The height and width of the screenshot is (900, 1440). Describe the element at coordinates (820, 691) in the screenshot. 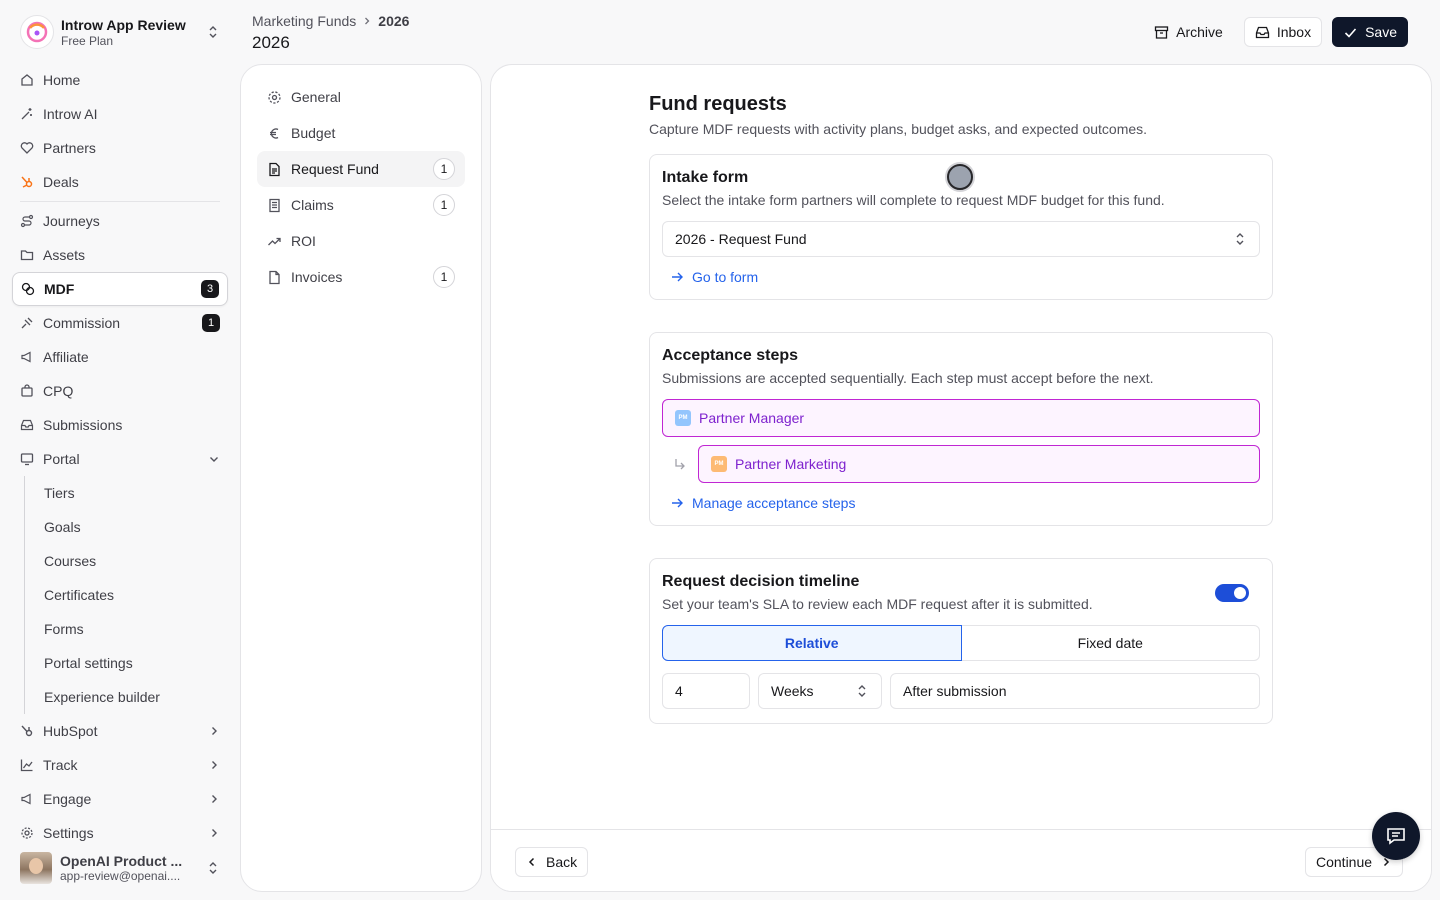

I see `timeline-unit-select: Weeks` at that location.